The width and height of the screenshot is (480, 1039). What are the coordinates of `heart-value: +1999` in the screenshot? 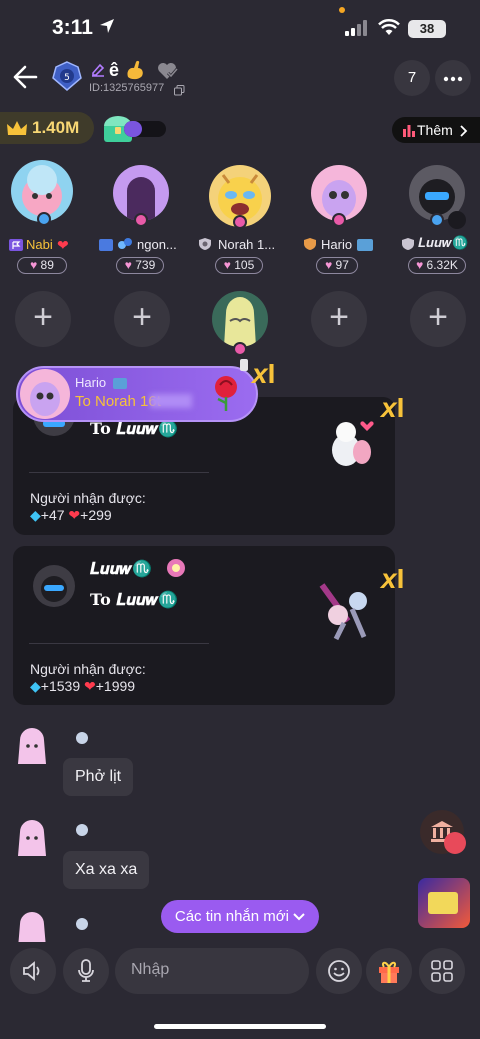 It's located at (115, 686).